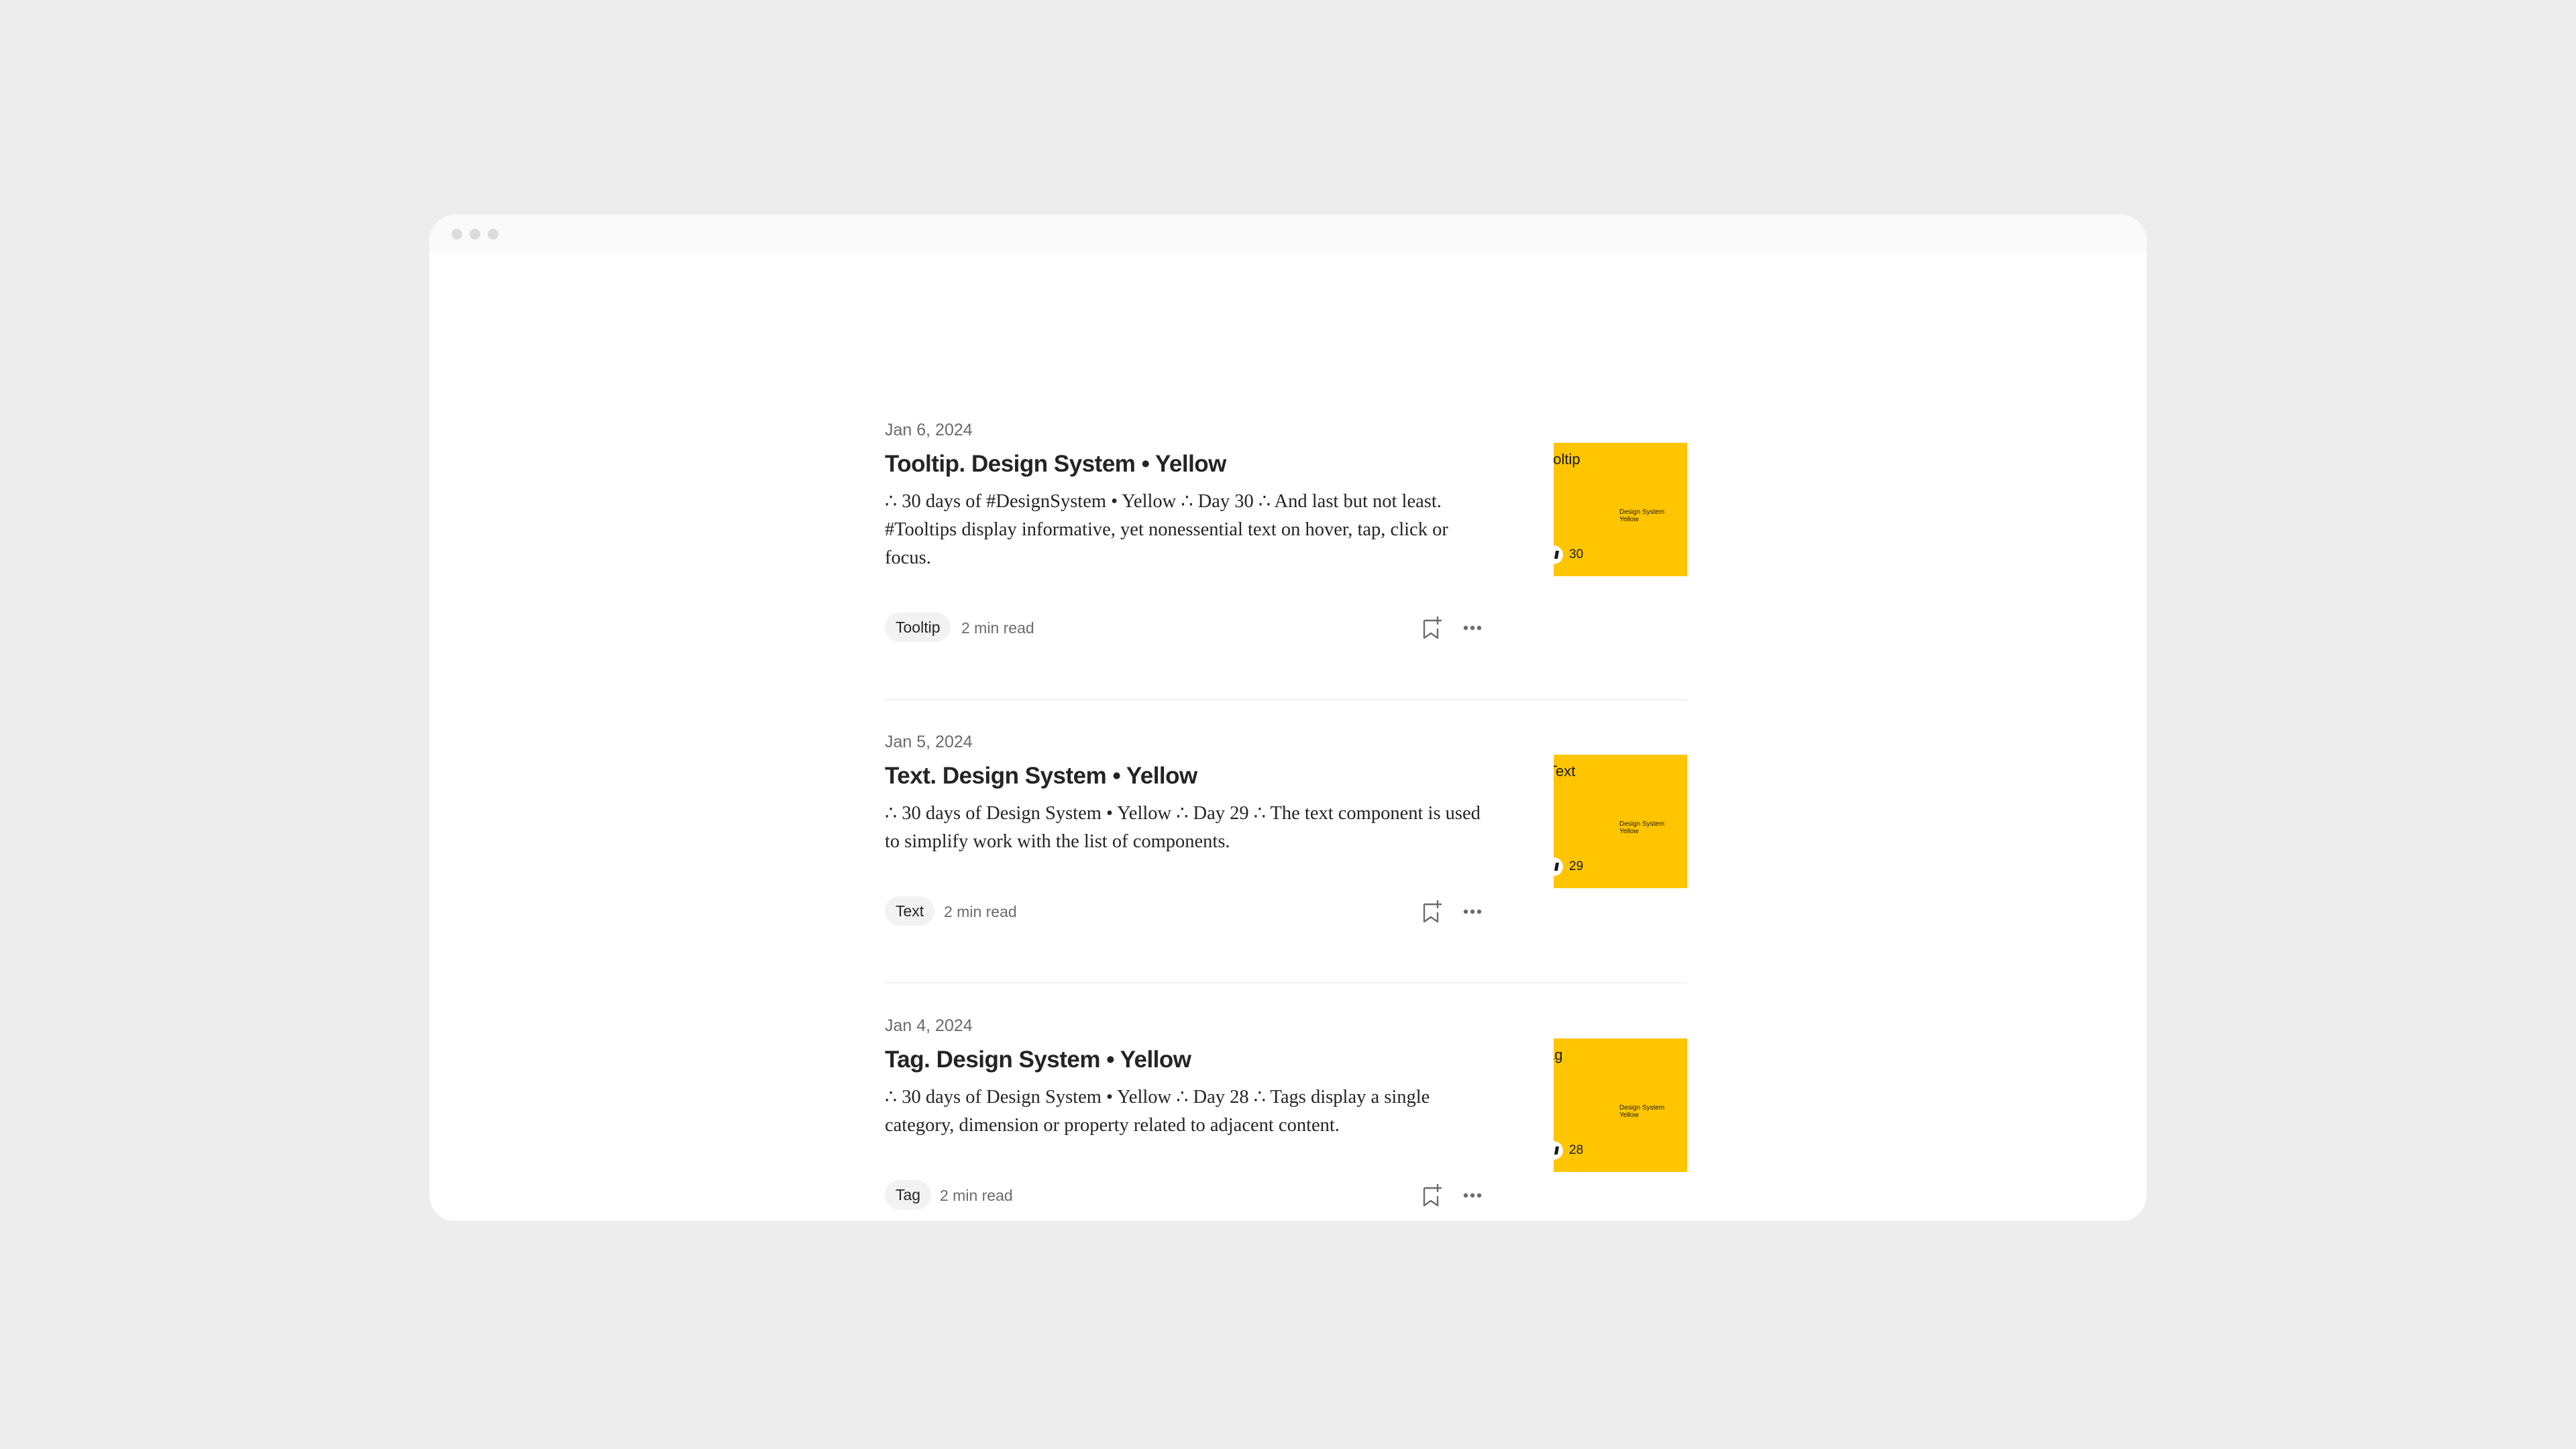 Image resolution: width=2576 pixels, height=1449 pixels. Describe the element at coordinates (918, 627) in the screenshot. I see `article-tag: Tooltip` at that location.